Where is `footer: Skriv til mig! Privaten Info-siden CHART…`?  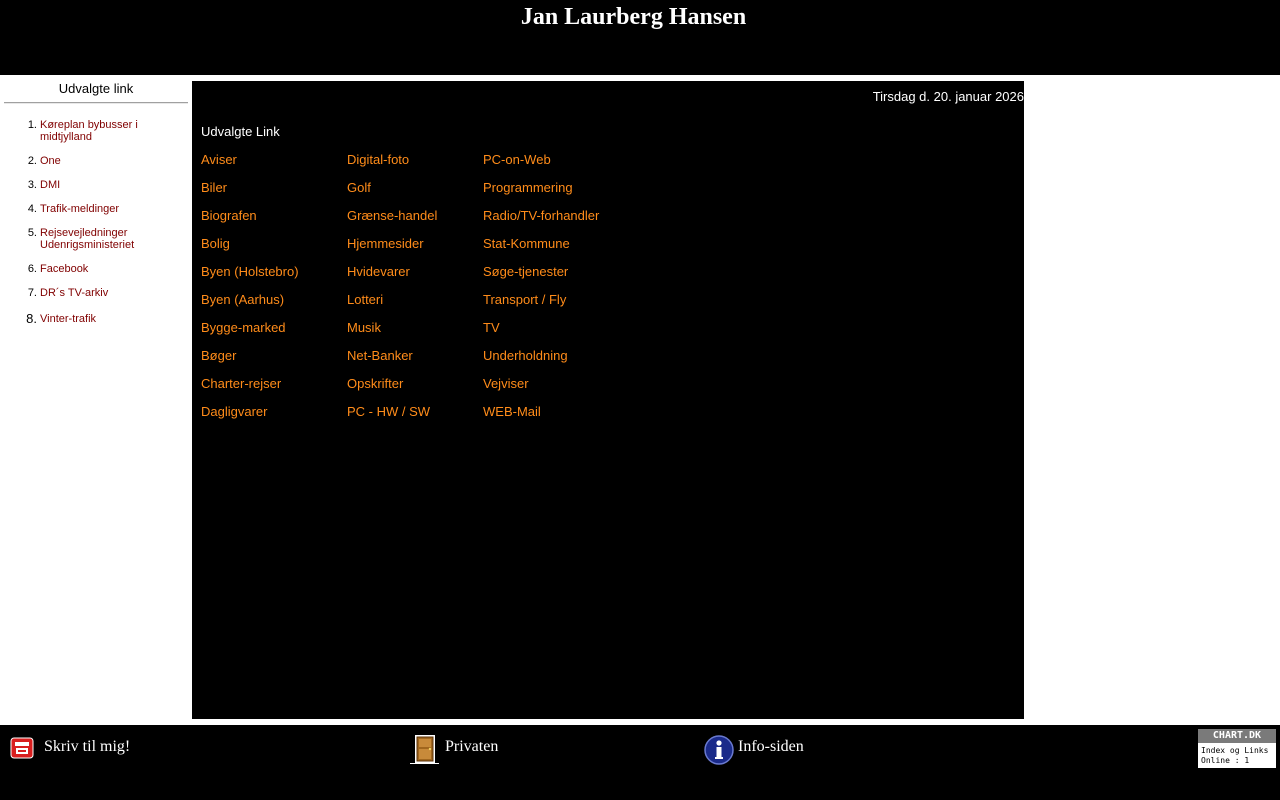
footer: Skriv til mig! Privaten Info-siden CHART… is located at coordinates (640, 762).